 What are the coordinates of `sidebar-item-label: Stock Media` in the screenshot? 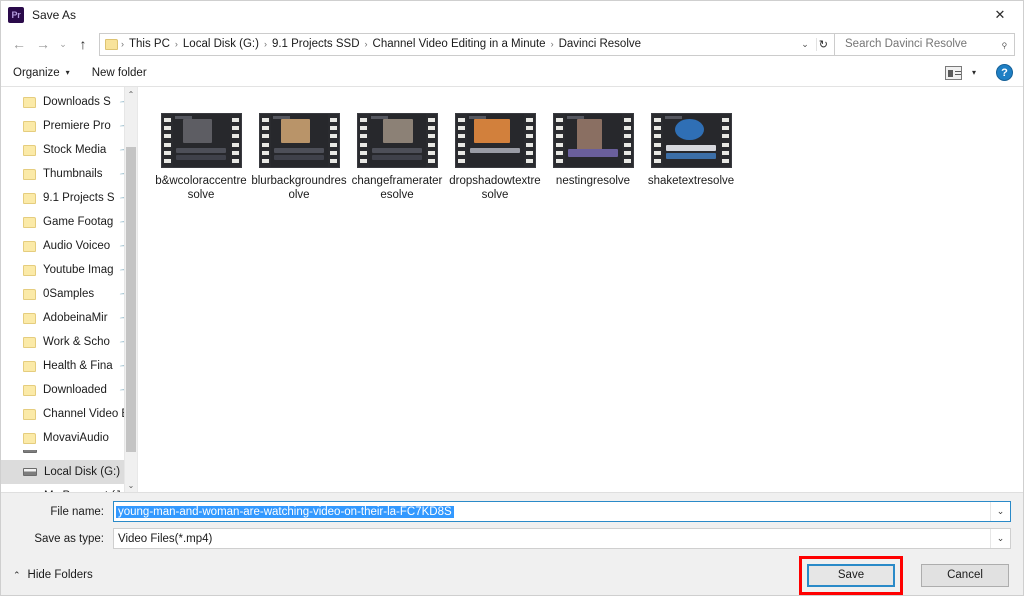 It's located at (75, 150).